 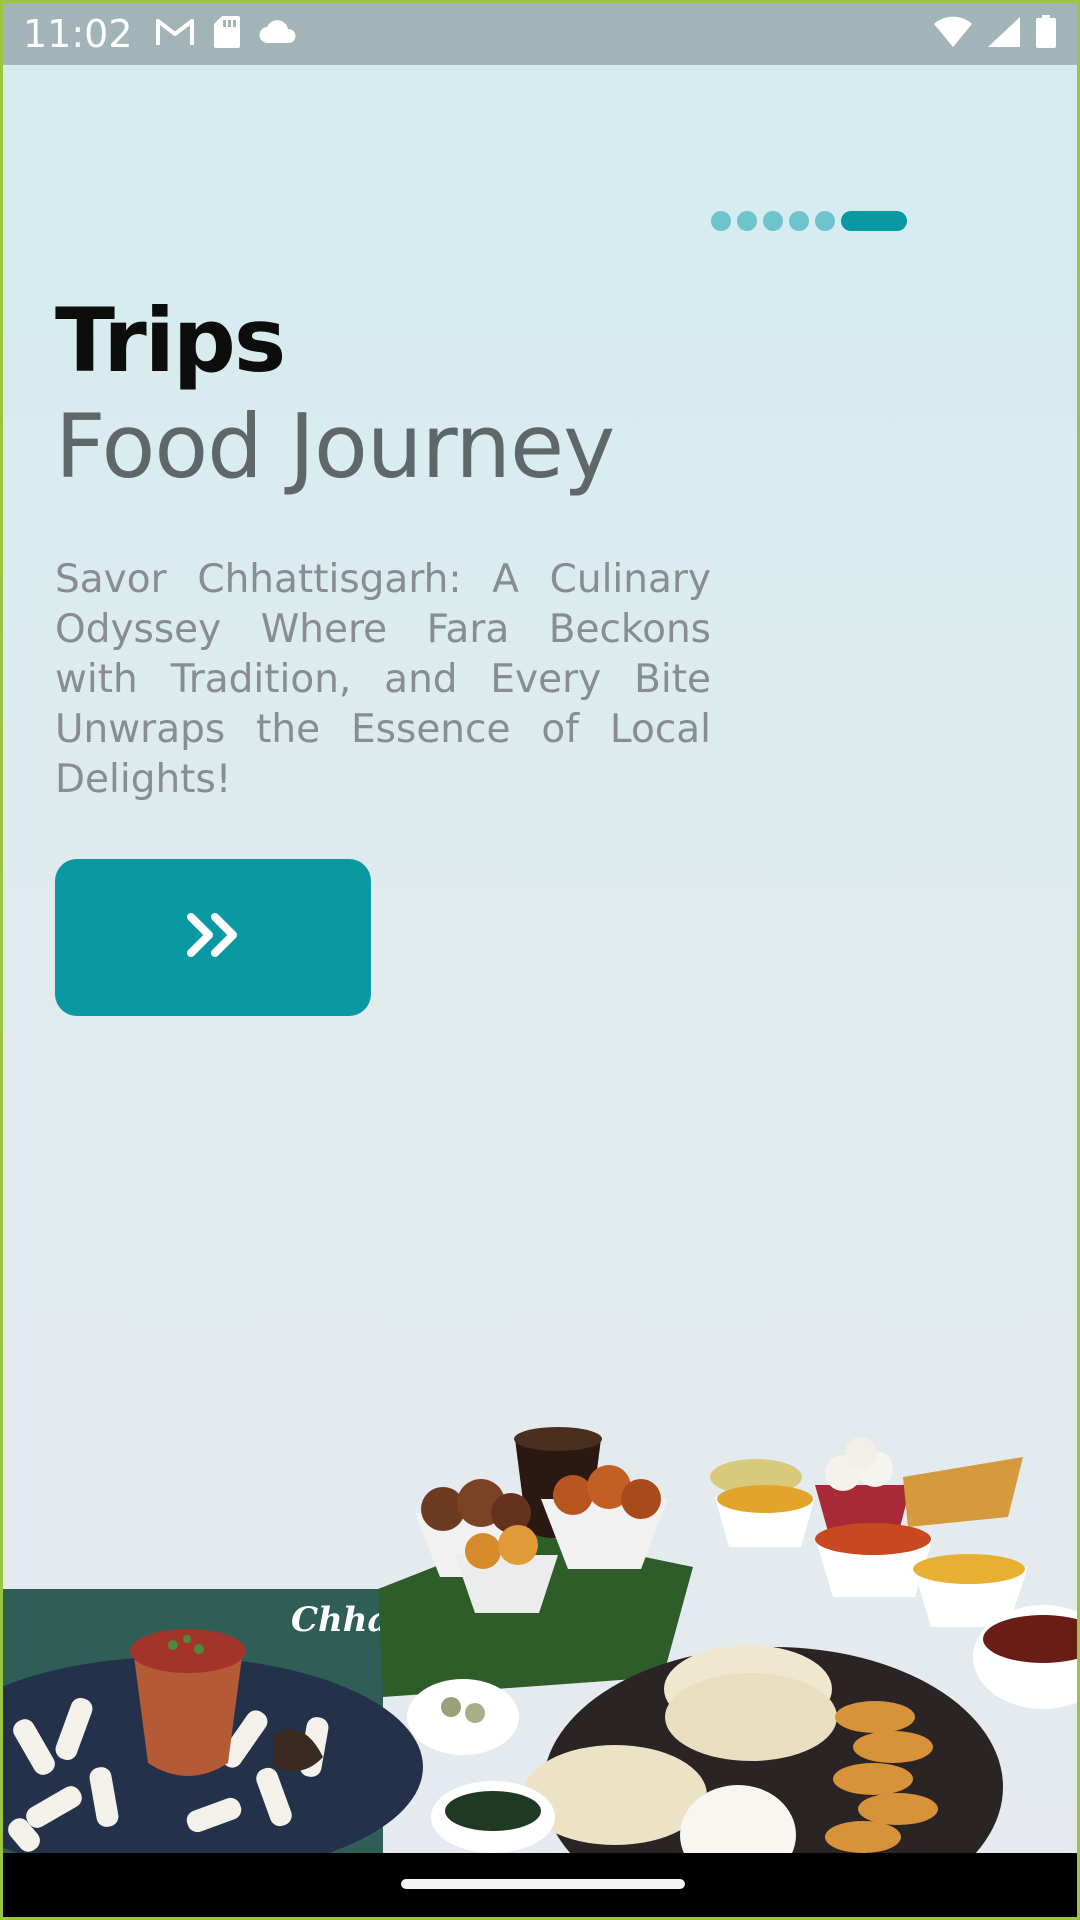 I want to click on page-indicator, so click(x=809, y=221).